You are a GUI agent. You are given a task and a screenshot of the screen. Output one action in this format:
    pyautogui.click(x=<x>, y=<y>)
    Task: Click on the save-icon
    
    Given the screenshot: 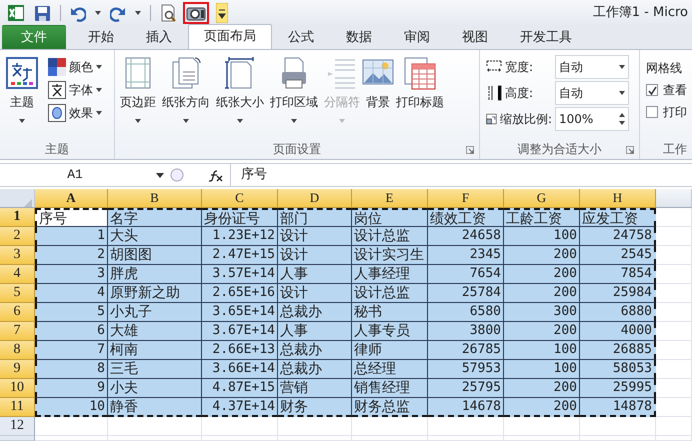 What is the action you would take?
    pyautogui.click(x=42, y=13)
    